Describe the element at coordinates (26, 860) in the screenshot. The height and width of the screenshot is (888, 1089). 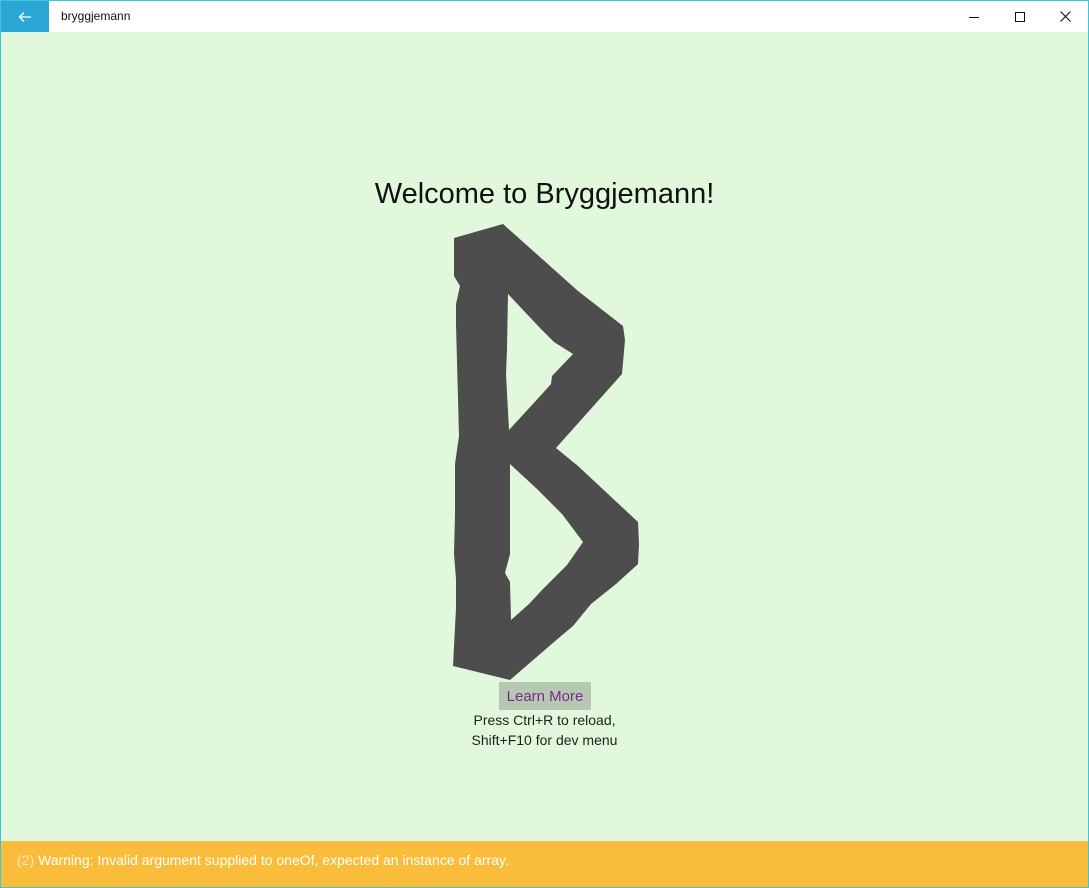
I see `warning-count: (2)` at that location.